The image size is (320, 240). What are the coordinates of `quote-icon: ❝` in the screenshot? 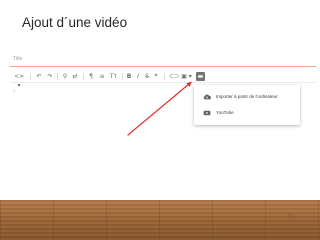 It's located at (156, 76).